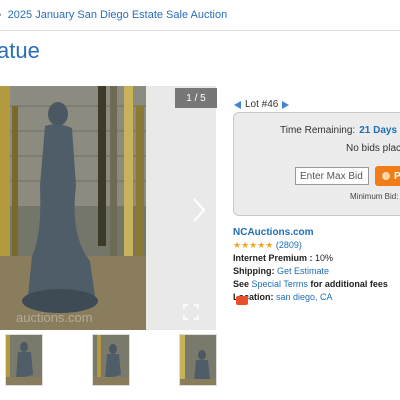 This screenshot has height=400, width=400. Describe the element at coordinates (332, 176) in the screenshot. I see `max-bid-input` at that location.